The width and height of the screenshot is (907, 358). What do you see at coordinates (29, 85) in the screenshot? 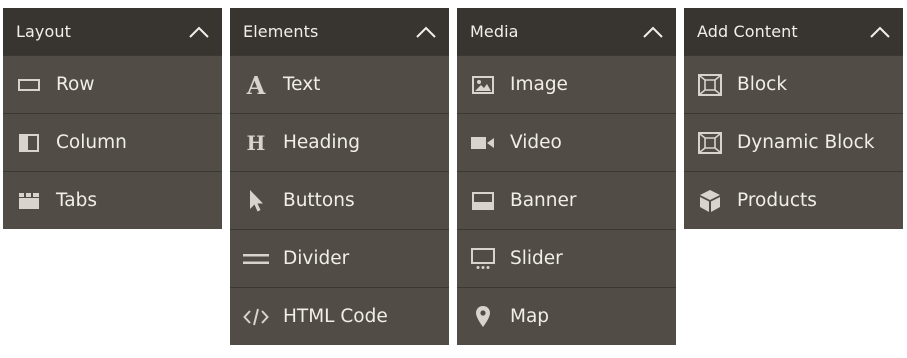
I see `row-icon` at bounding box center [29, 85].